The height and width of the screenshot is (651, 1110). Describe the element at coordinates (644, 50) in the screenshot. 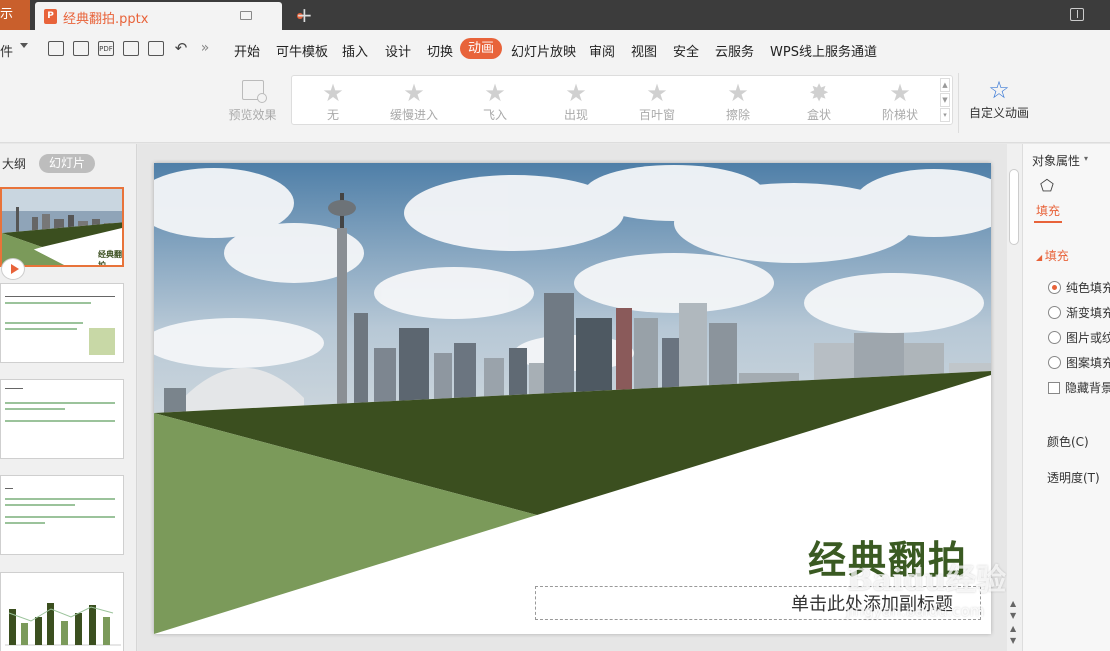

I see `menu-item-view: 视图` at that location.